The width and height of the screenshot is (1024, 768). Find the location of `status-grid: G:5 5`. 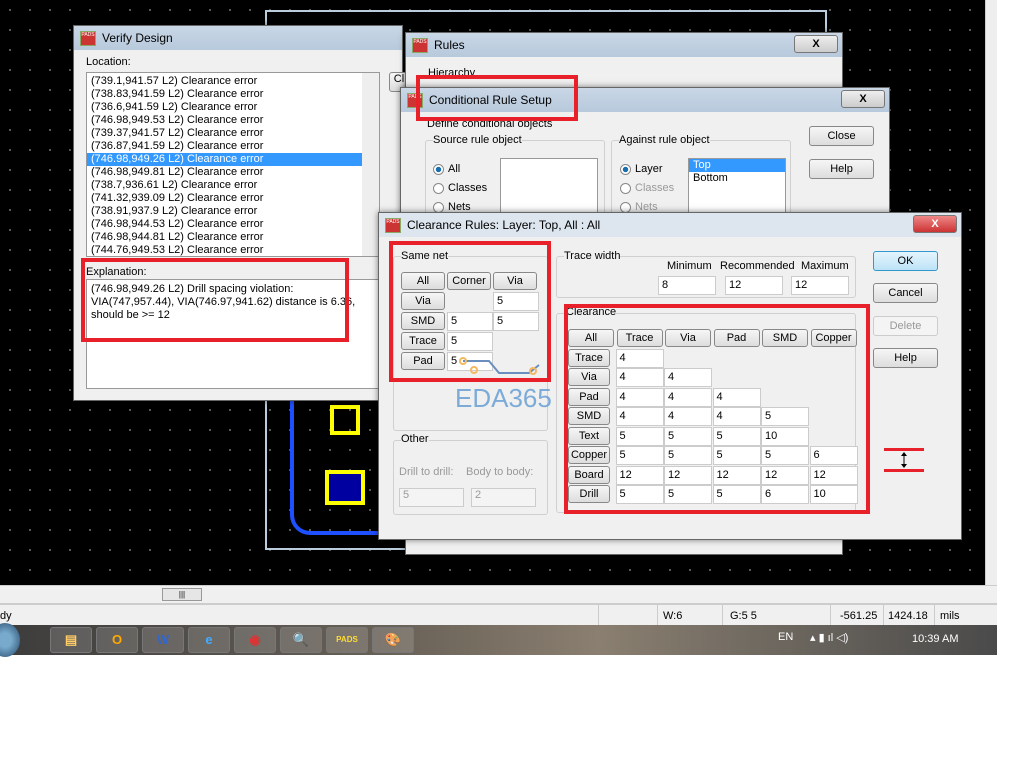

status-grid: G:5 5 is located at coordinates (743, 616).